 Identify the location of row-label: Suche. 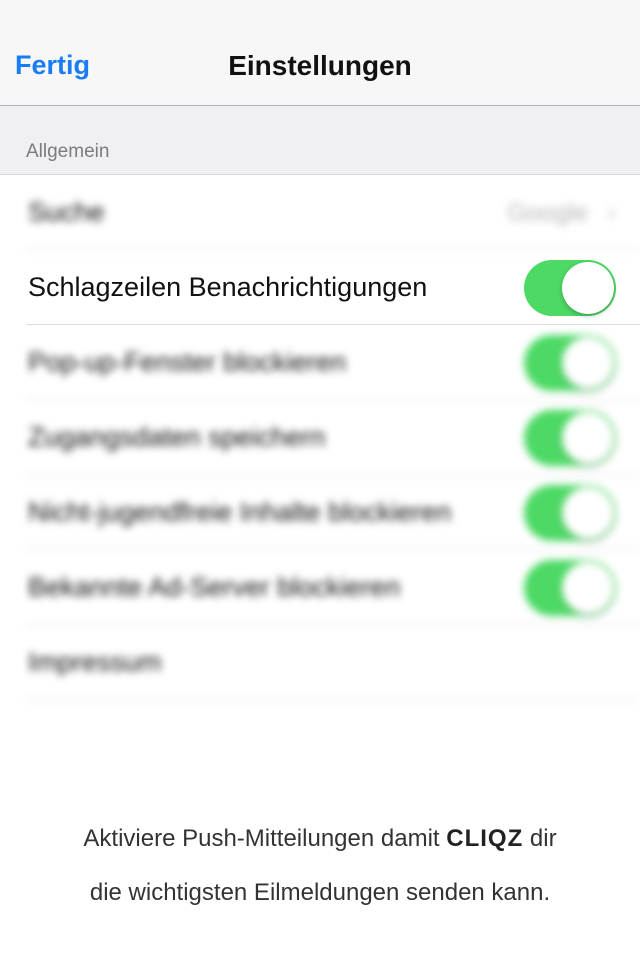
(66, 212).